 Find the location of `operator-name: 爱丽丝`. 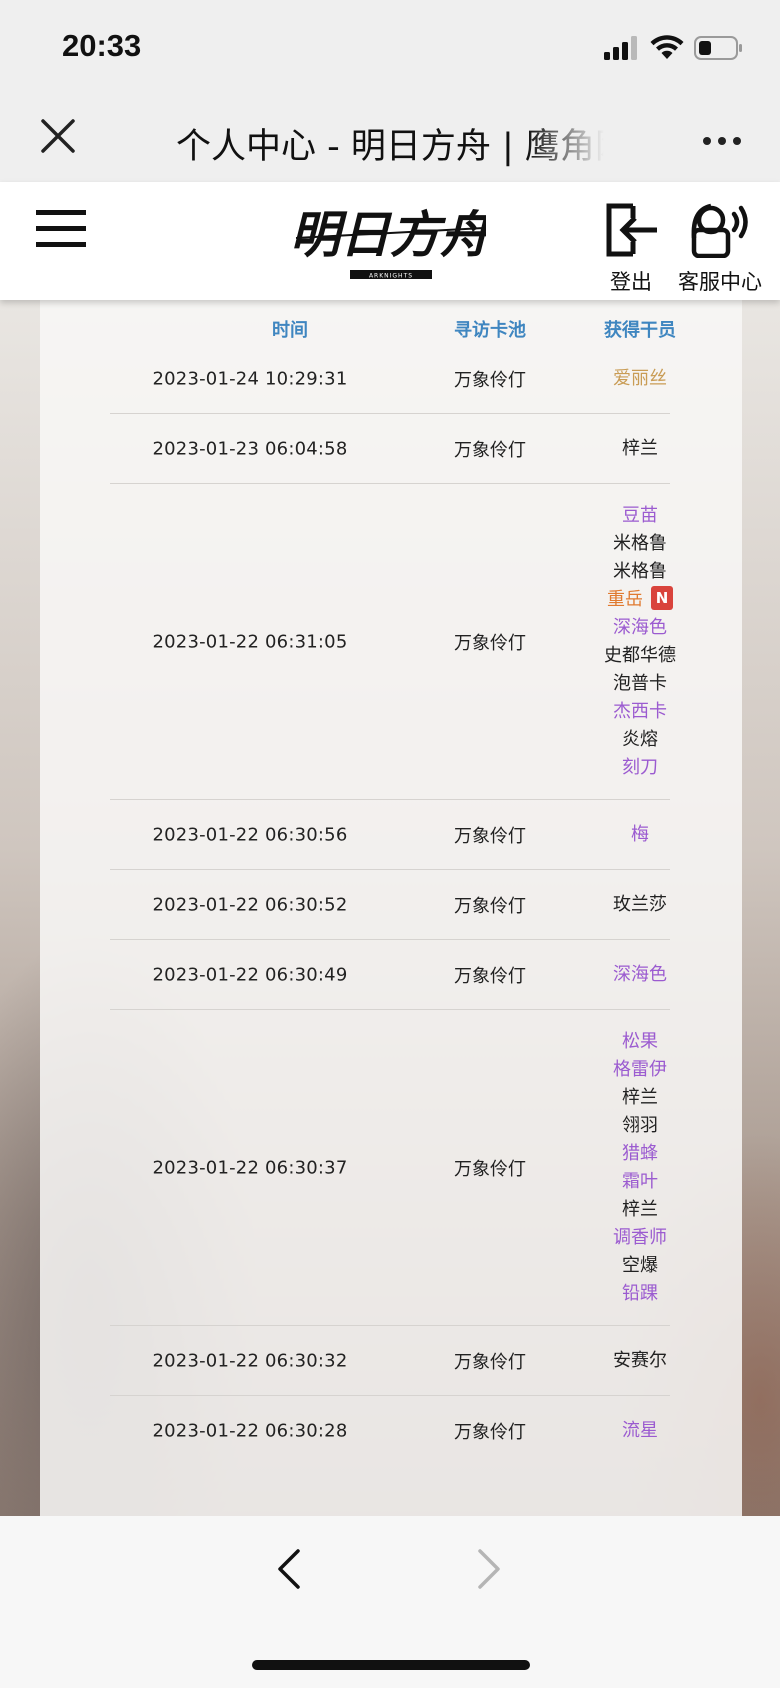

operator-name: 爱丽丝 is located at coordinates (640, 379).